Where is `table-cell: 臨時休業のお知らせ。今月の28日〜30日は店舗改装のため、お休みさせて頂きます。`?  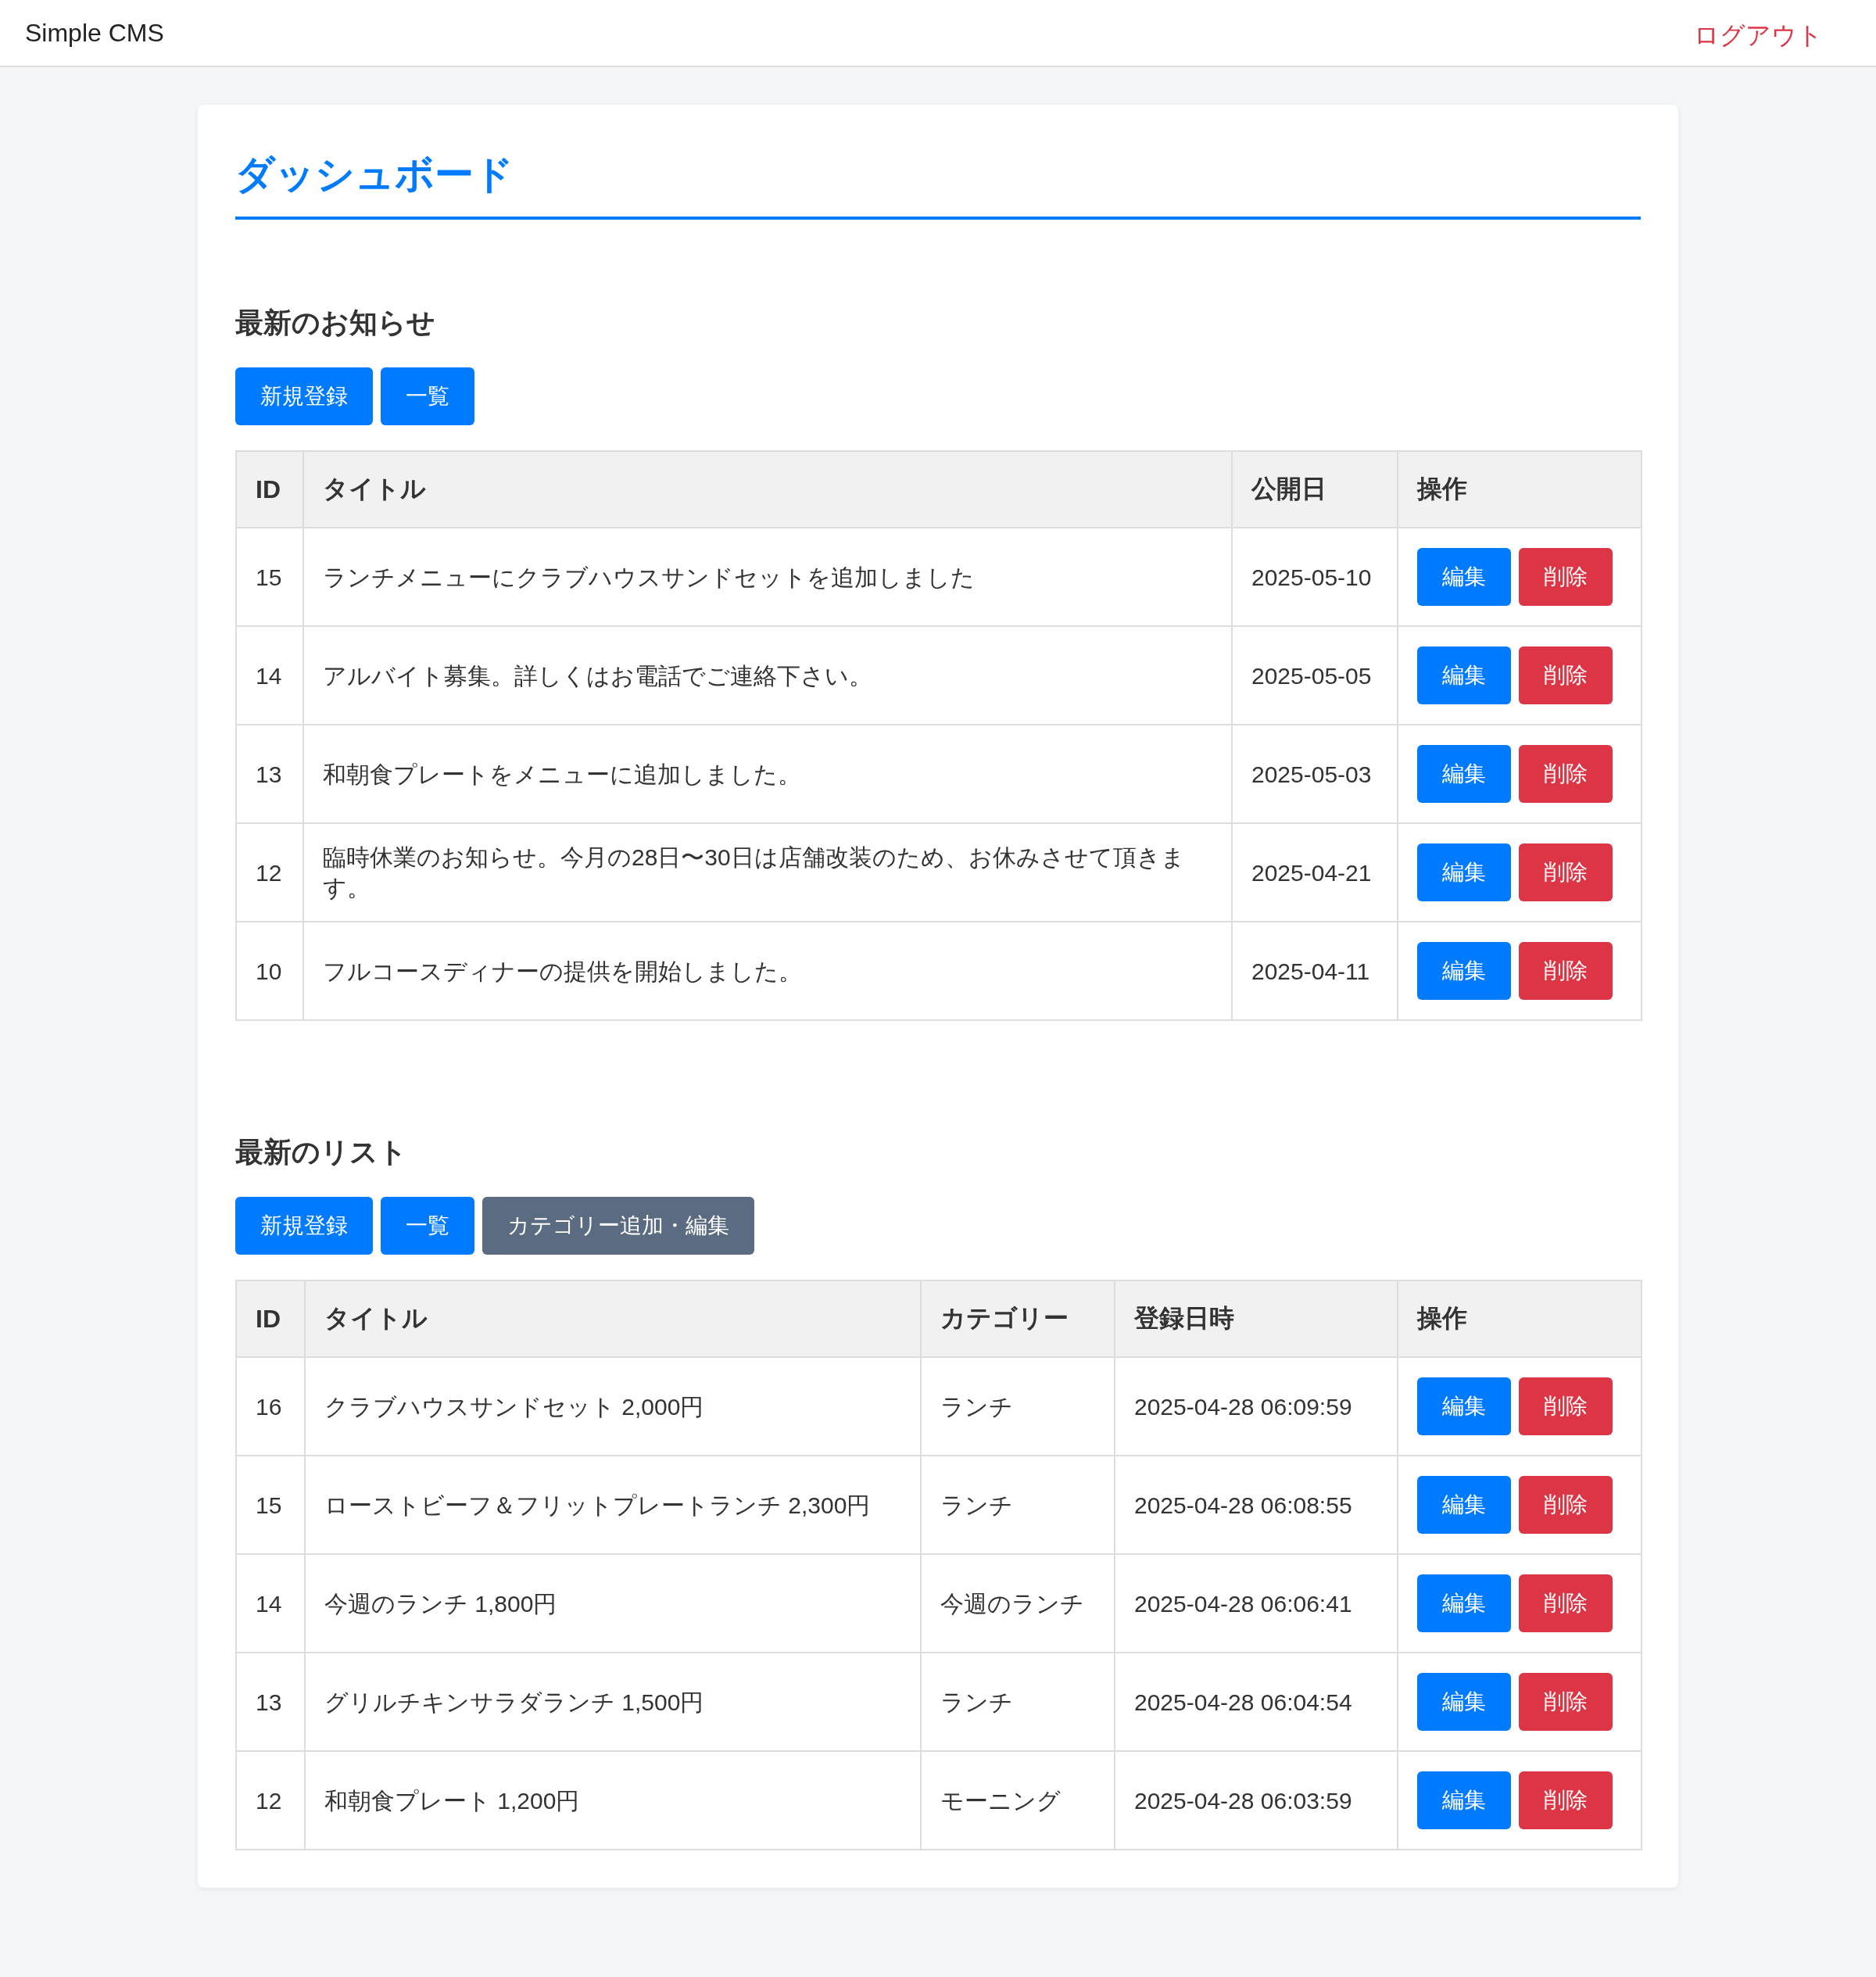 table-cell: 臨時休業のお知らせ。今月の28日〜30日は店舗改装のため、お休みさせて頂きます。 is located at coordinates (767, 872).